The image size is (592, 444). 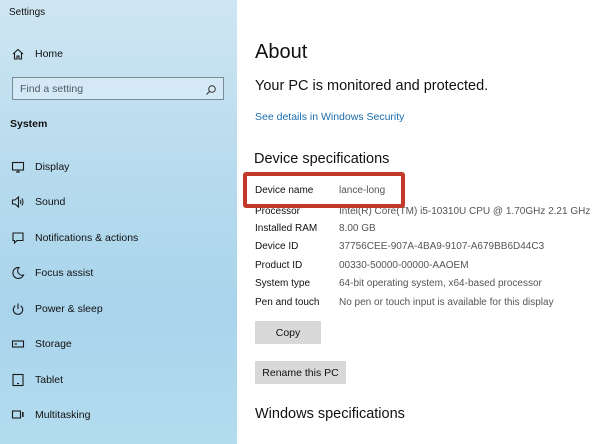 What do you see at coordinates (50, 202) in the screenshot?
I see `sidebar-item-label: Sound` at bounding box center [50, 202].